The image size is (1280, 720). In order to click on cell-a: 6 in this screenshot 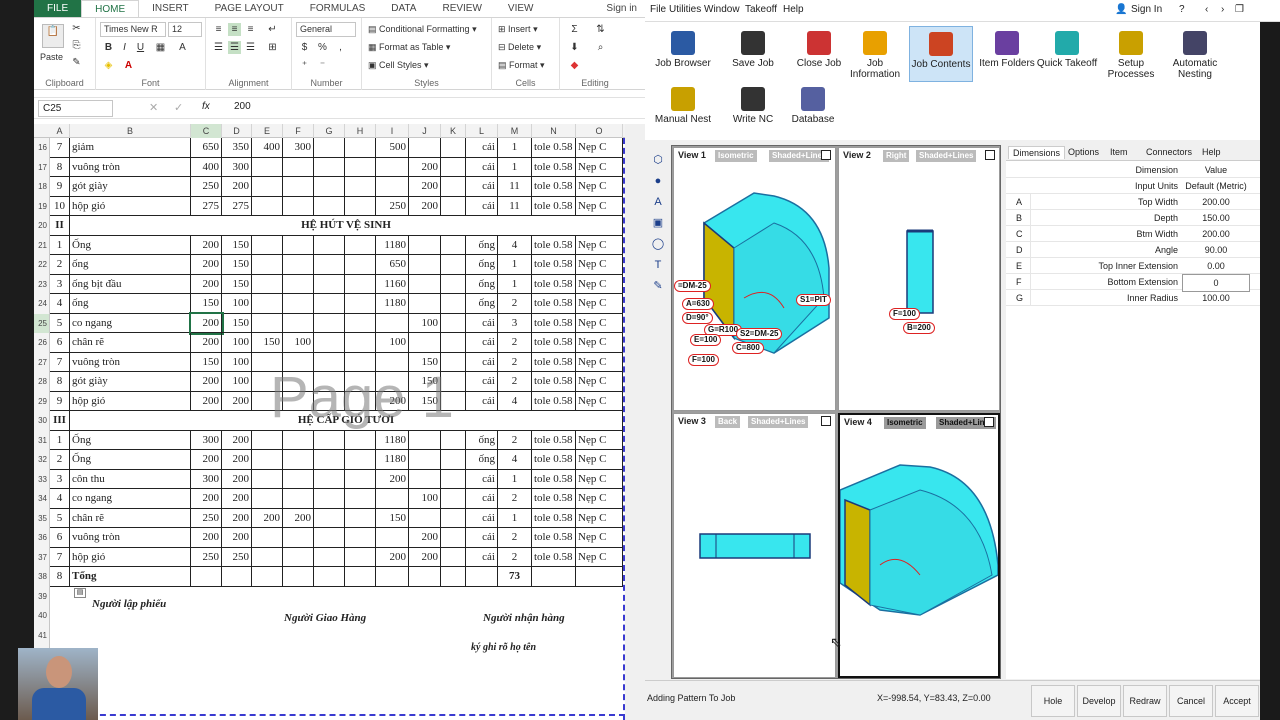, I will do `click(60, 343)`.